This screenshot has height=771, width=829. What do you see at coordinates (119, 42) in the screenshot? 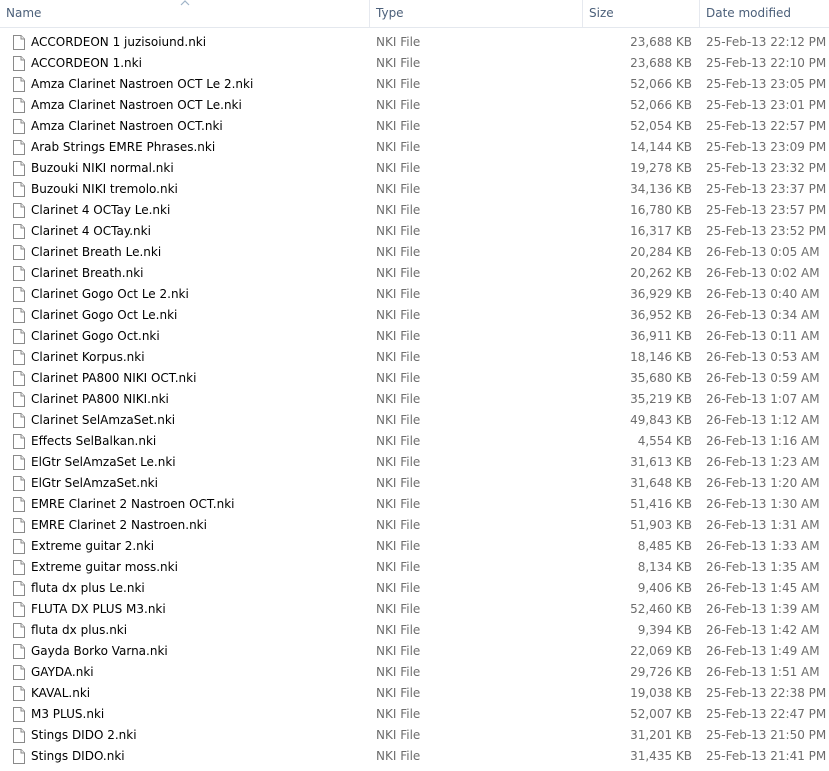
I see `file-name: ACCORDEON 1 juzisoiund.nki` at bounding box center [119, 42].